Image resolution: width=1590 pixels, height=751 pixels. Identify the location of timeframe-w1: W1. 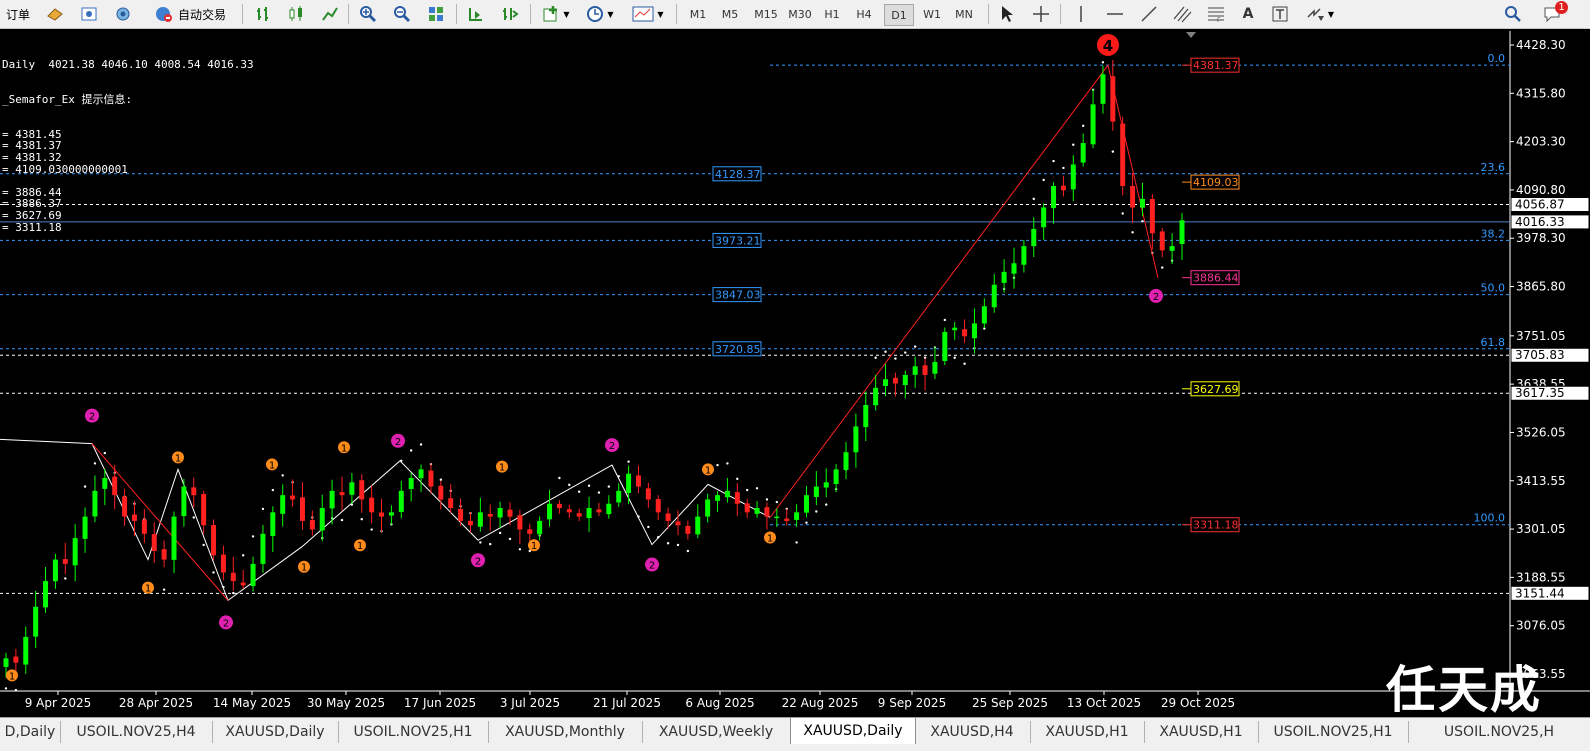
(932, 14).